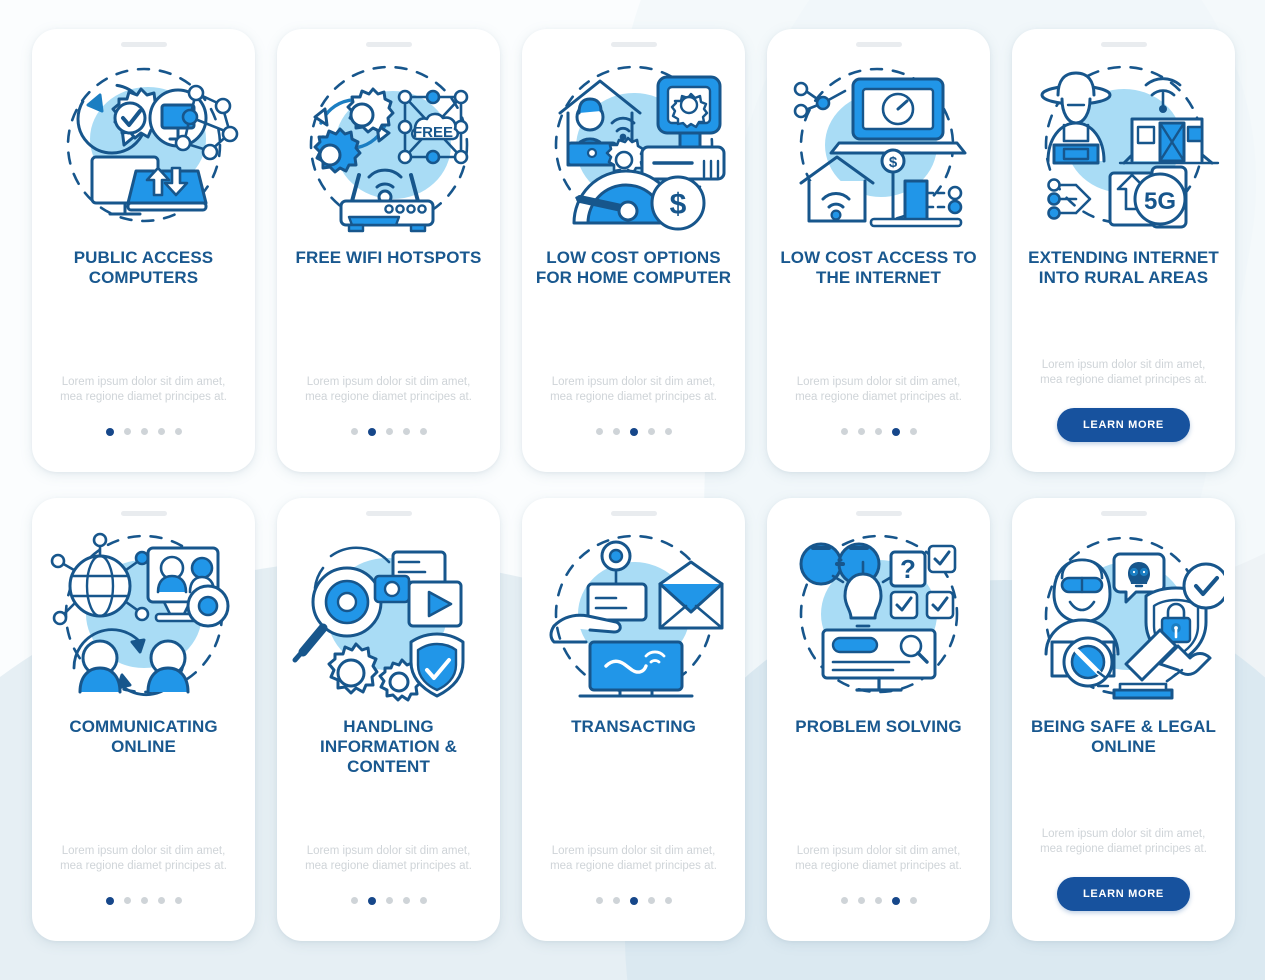 This screenshot has width=1265, height=980. What do you see at coordinates (633, 726) in the screenshot?
I see `card-title: TRANSACTING` at bounding box center [633, 726].